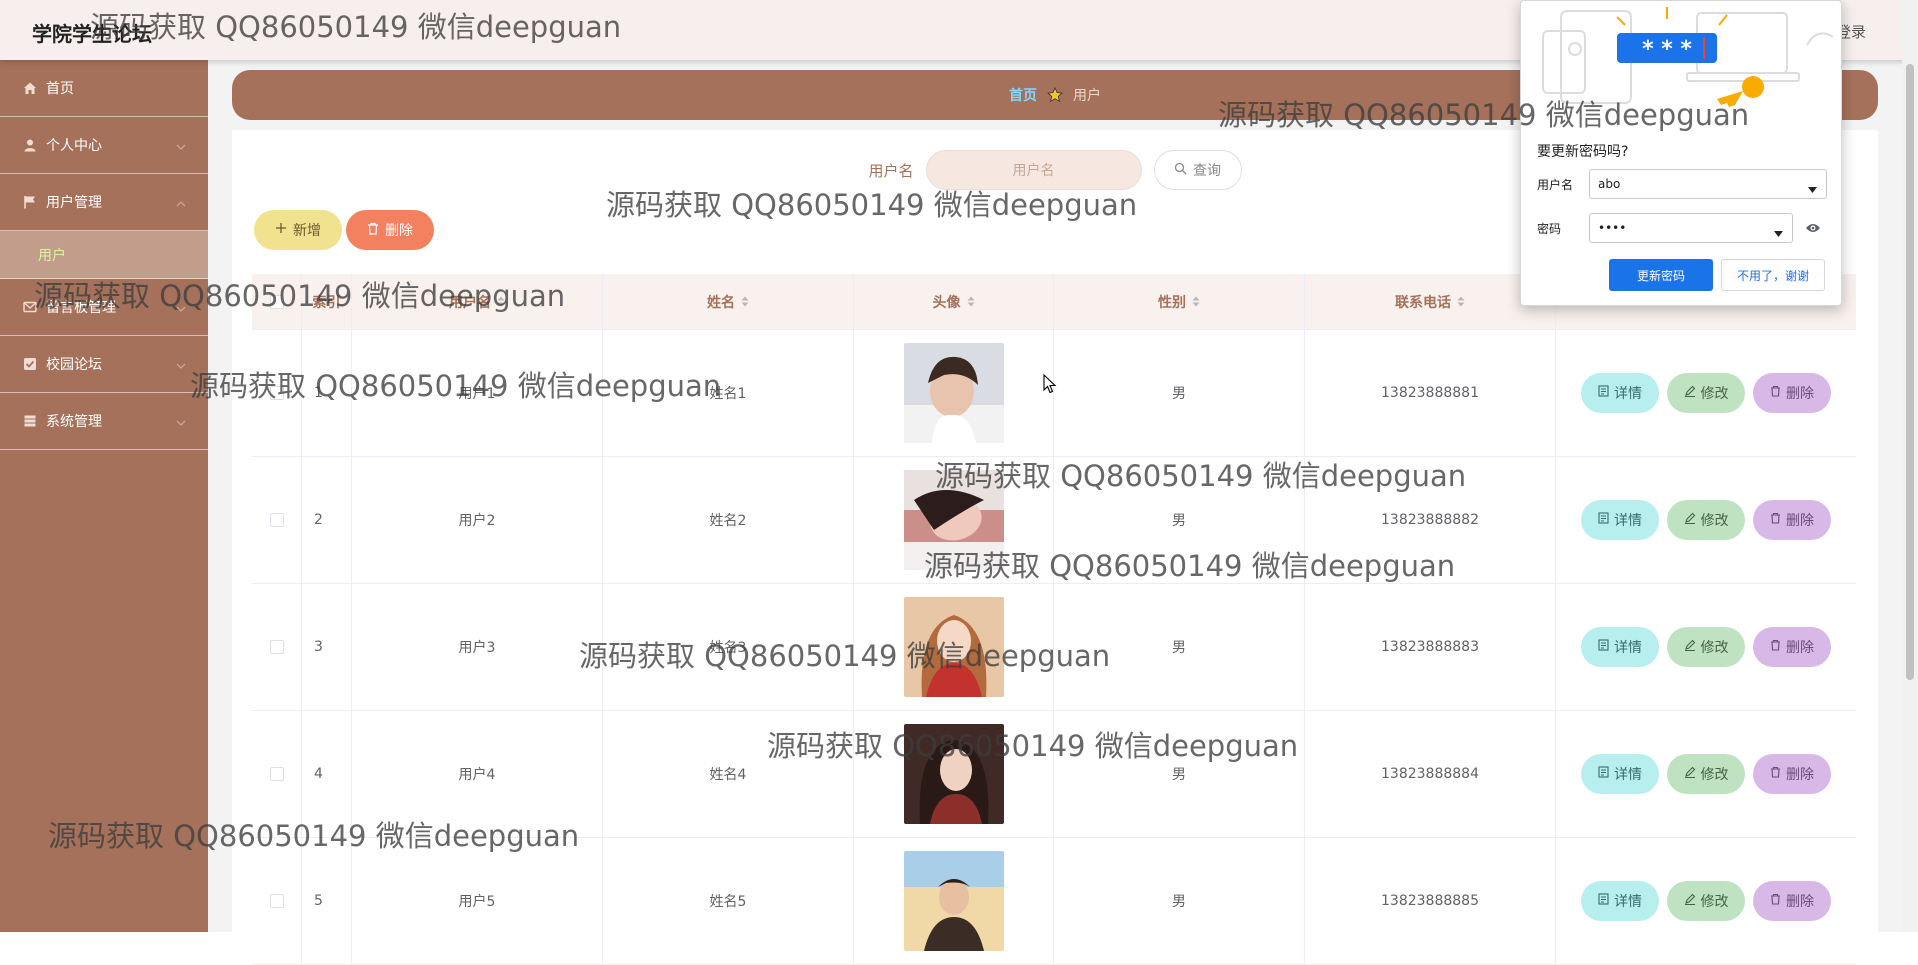 The height and width of the screenshot is (965, 1918). Describe the element at coordinates (104, 496) in the screenshot. I see `sidebar: 首页 个人中心 用户管理 用户 留言板管理 校园论坛 系统管理` at that location.